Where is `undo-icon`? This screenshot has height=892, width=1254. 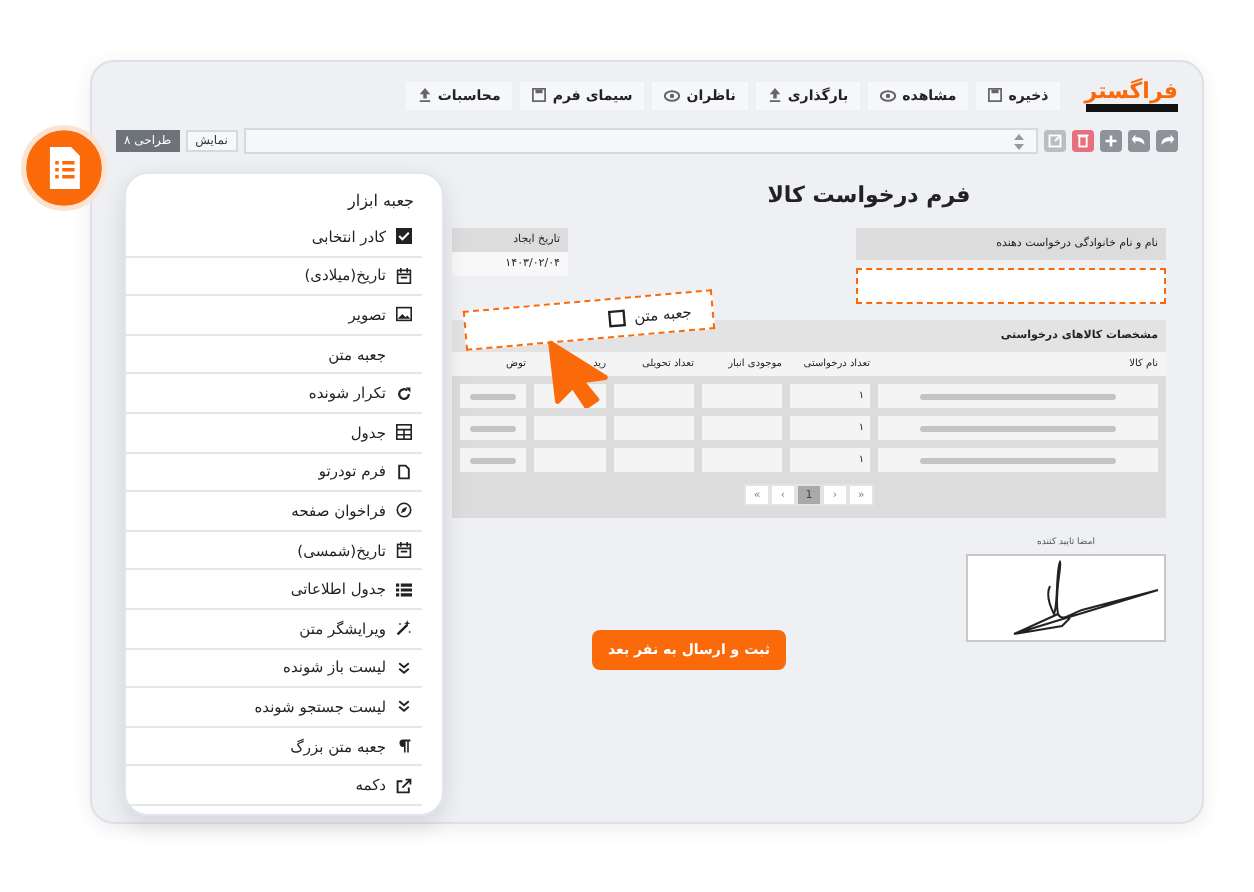 undo-icon is located at coordinates (1139, 141).